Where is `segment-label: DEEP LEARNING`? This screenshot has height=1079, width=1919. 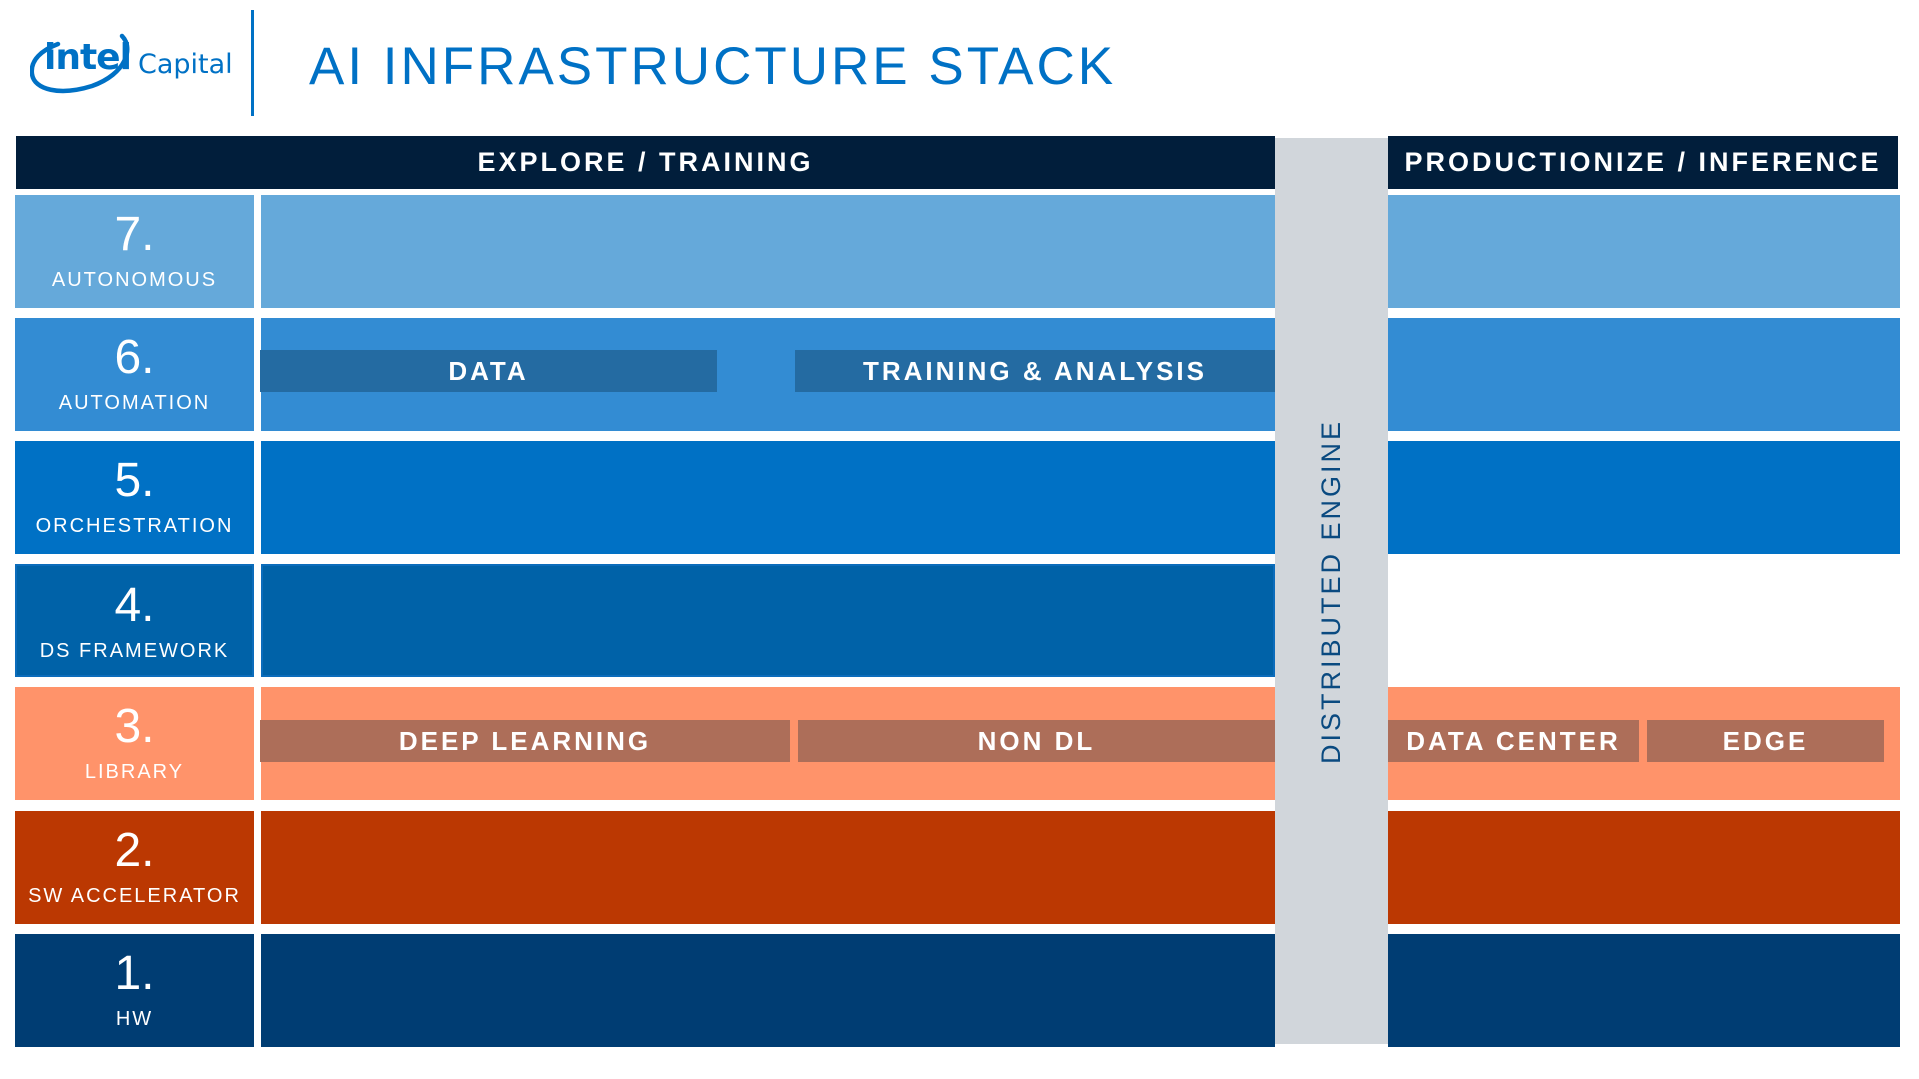
segment-label: DEEP LEARNING is located at coordinates (525, 740).